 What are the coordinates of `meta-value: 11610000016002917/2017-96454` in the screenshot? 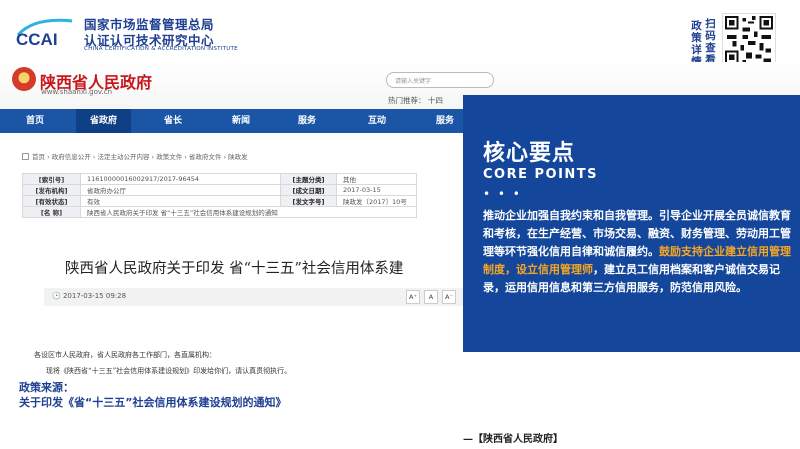 It's located at (180, 179).